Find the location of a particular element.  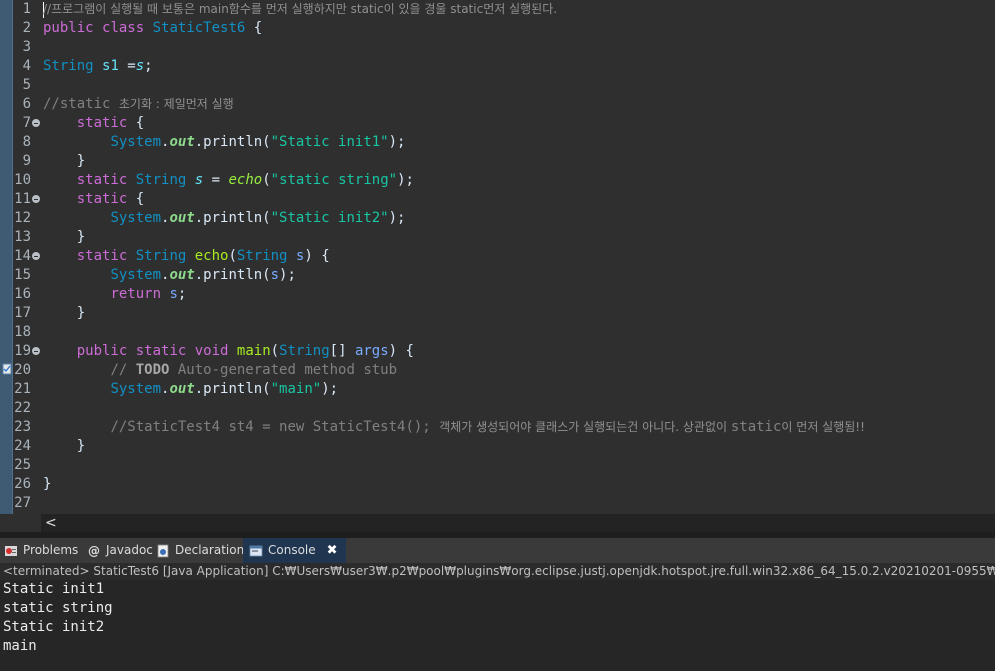

javadoc-icon: @ is located at coordinates (94, 550).